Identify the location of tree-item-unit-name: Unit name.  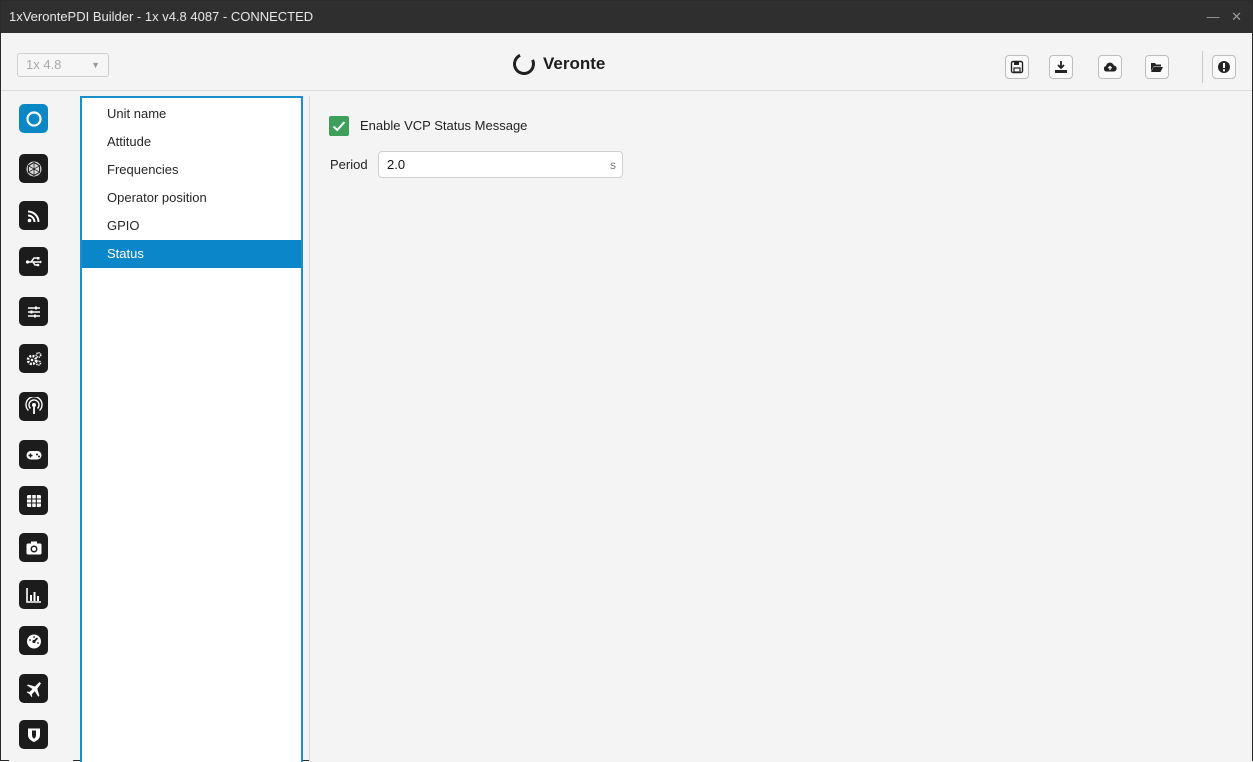
(191, 114).